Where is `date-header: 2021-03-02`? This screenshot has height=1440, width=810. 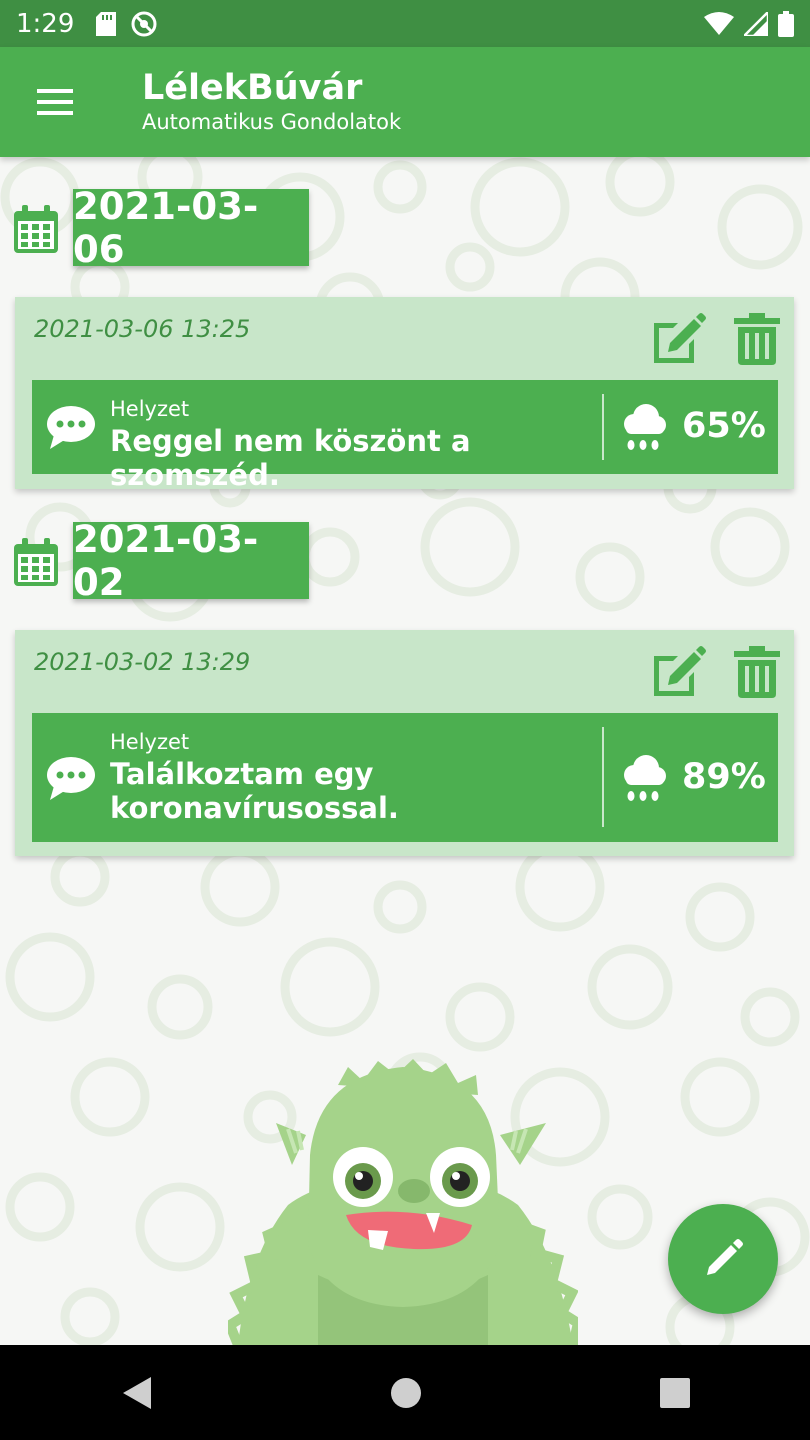
date-header: 2021-03-02 is located at coordinates (191, 561).